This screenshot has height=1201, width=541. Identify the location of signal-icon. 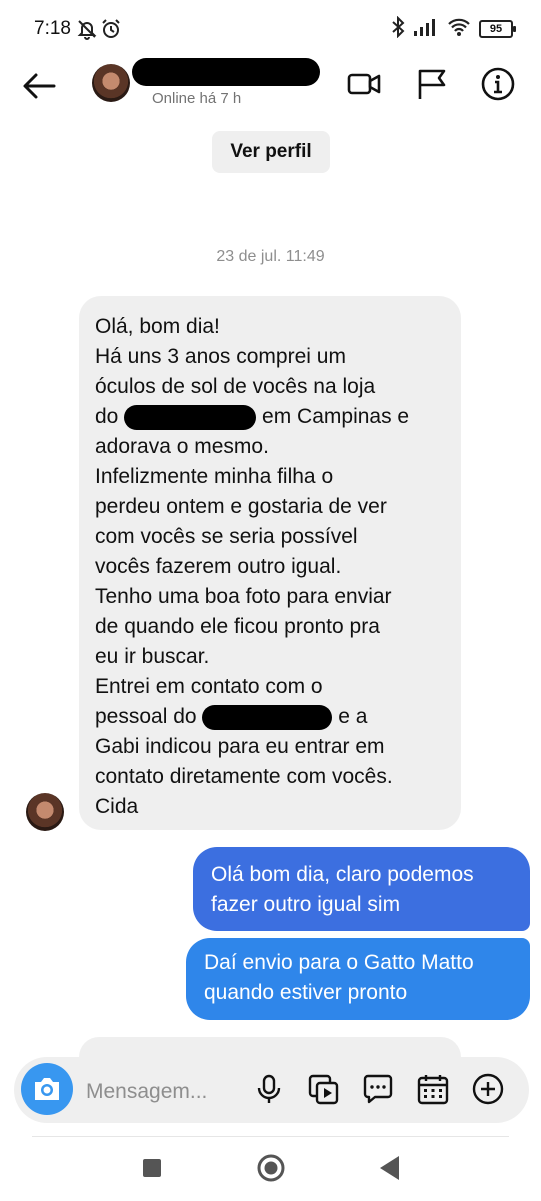
(426, 29).